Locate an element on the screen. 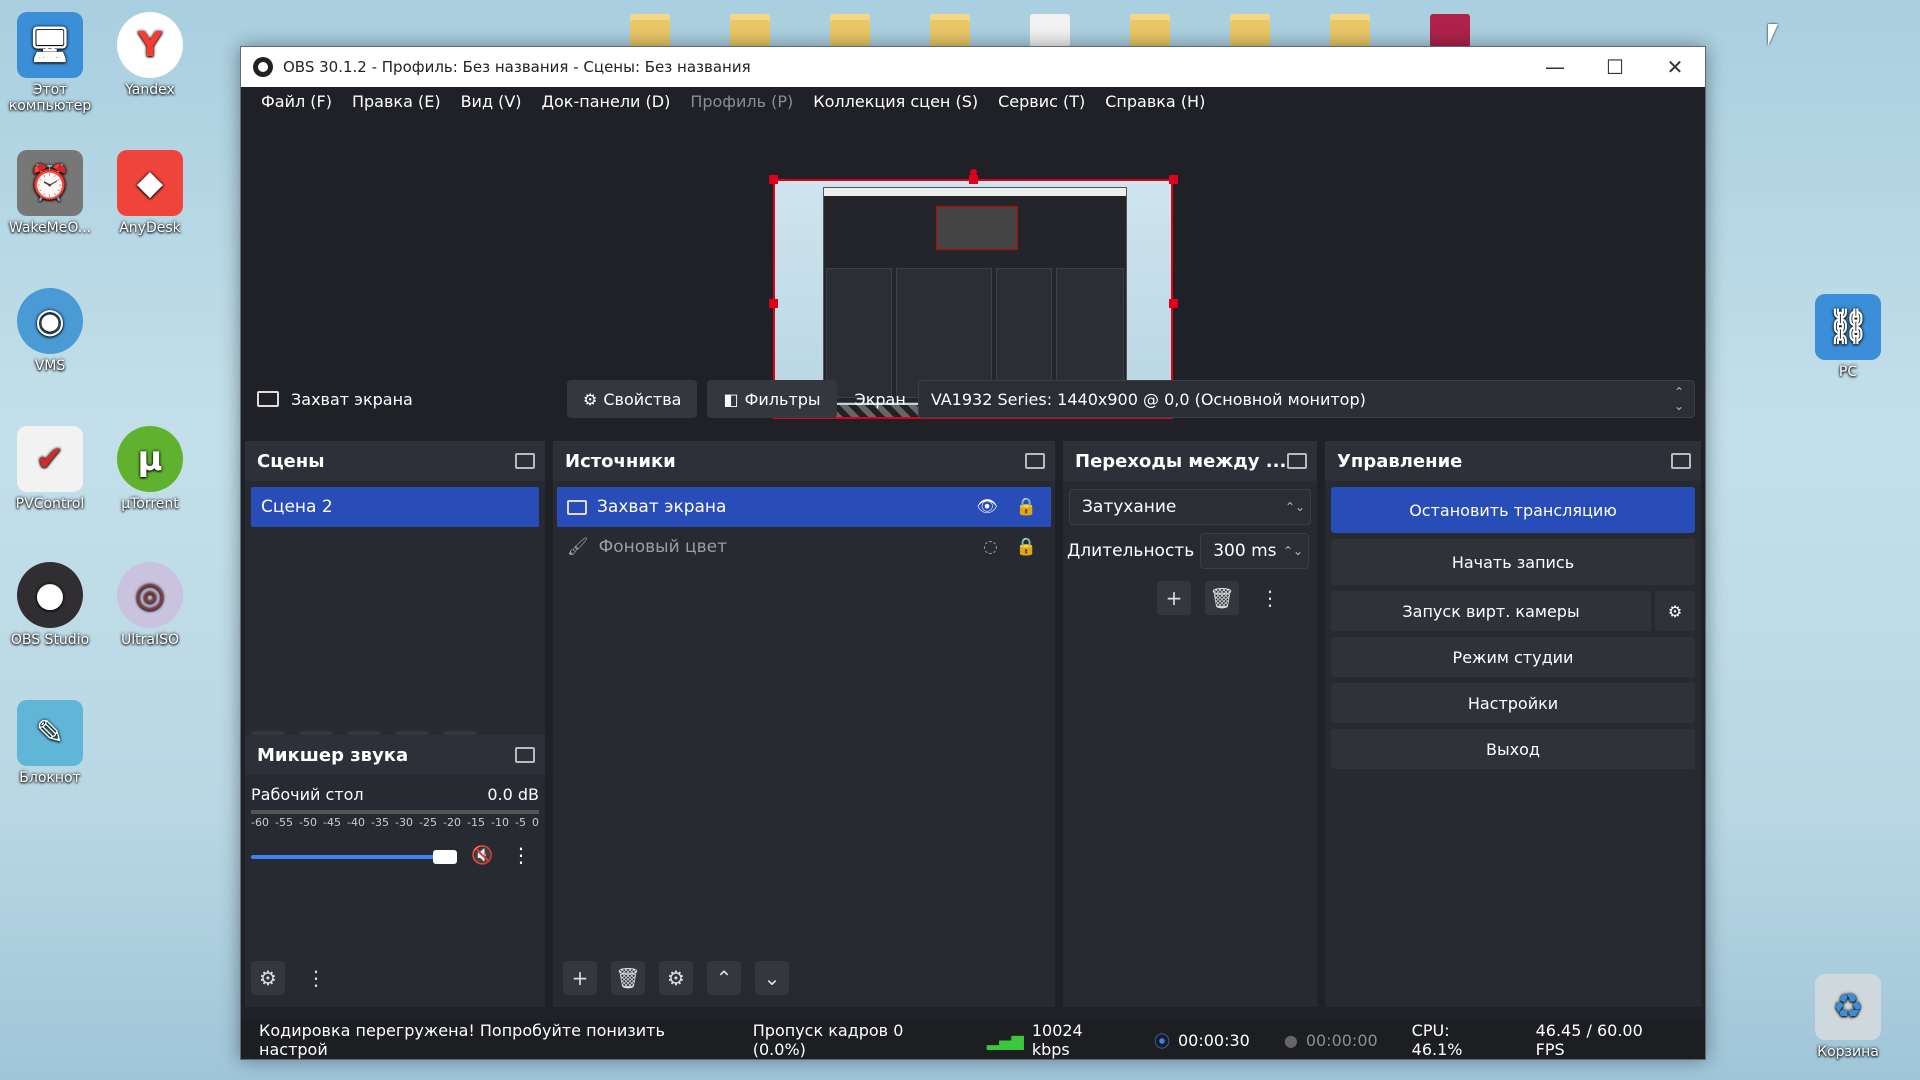 The width and height of the screenshot is (1920, 1080). scene-item-label: Сцена 2 is located at coordinates (297, 507).